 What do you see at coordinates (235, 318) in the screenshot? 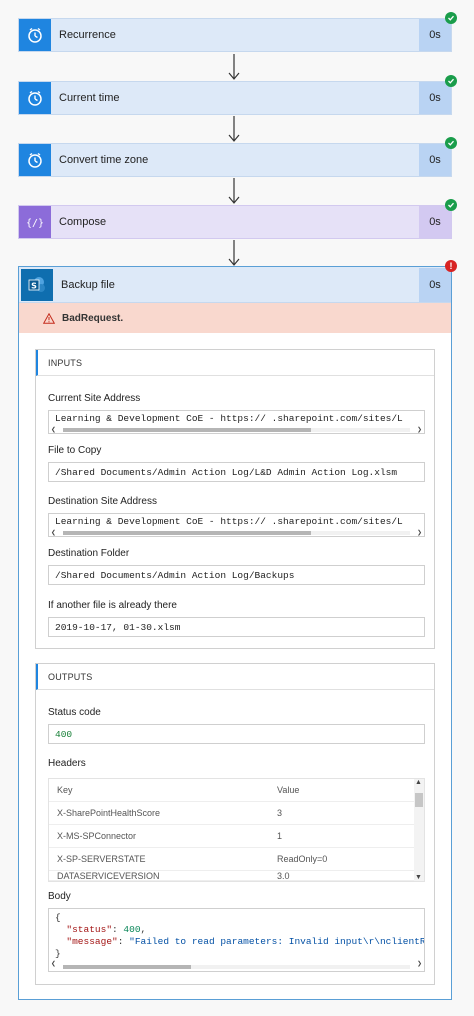
I see `error-banner: BadRequest.` at bounding box center [235, 318].